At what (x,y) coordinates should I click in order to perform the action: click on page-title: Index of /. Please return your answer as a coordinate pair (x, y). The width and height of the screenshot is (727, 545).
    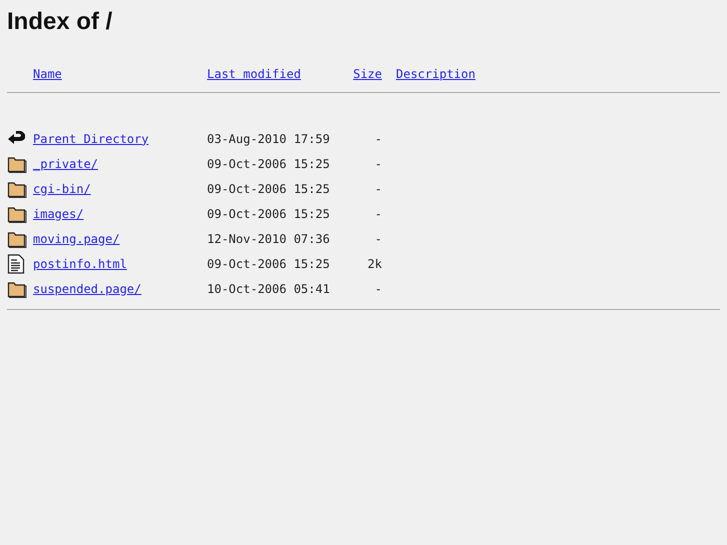
    Looking at the image, I should click on (60, 22).